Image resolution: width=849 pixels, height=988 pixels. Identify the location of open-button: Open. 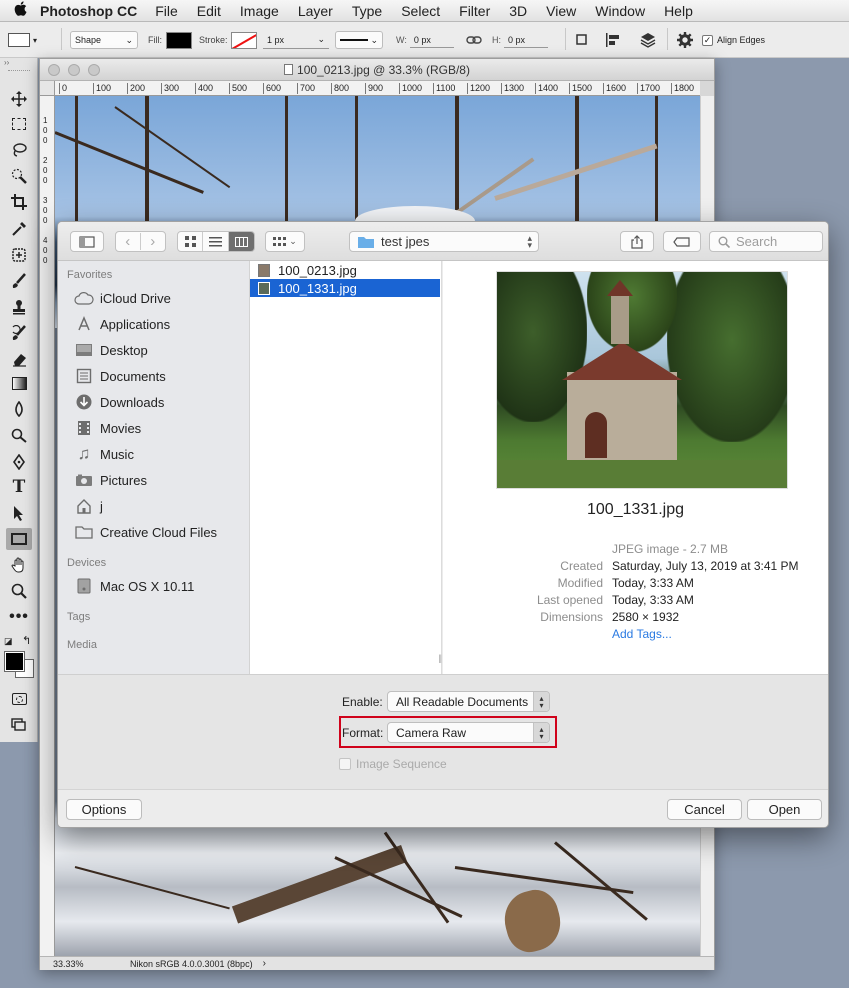
(784, 809).